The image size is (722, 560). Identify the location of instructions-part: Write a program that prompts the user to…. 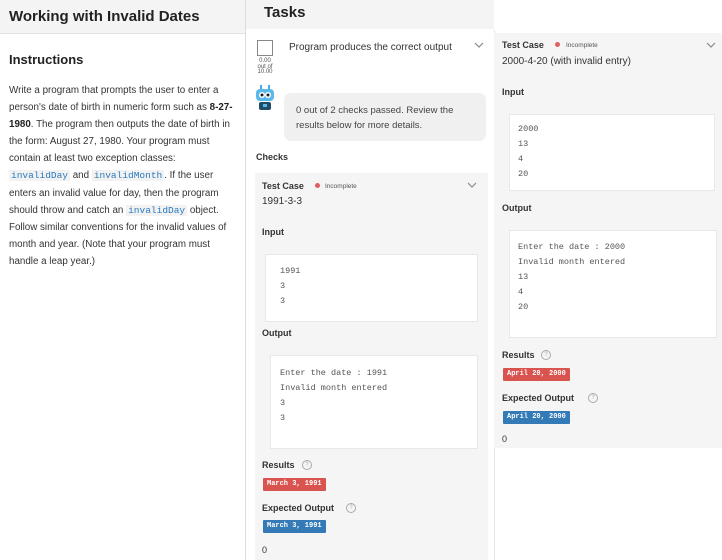
(114, 99).